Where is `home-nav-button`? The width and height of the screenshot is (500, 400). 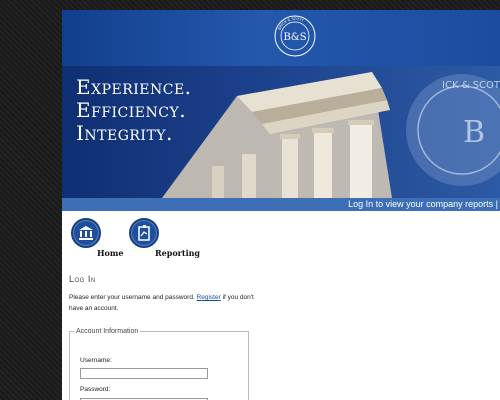 home-nav-button is located at coordinates (86, 233).